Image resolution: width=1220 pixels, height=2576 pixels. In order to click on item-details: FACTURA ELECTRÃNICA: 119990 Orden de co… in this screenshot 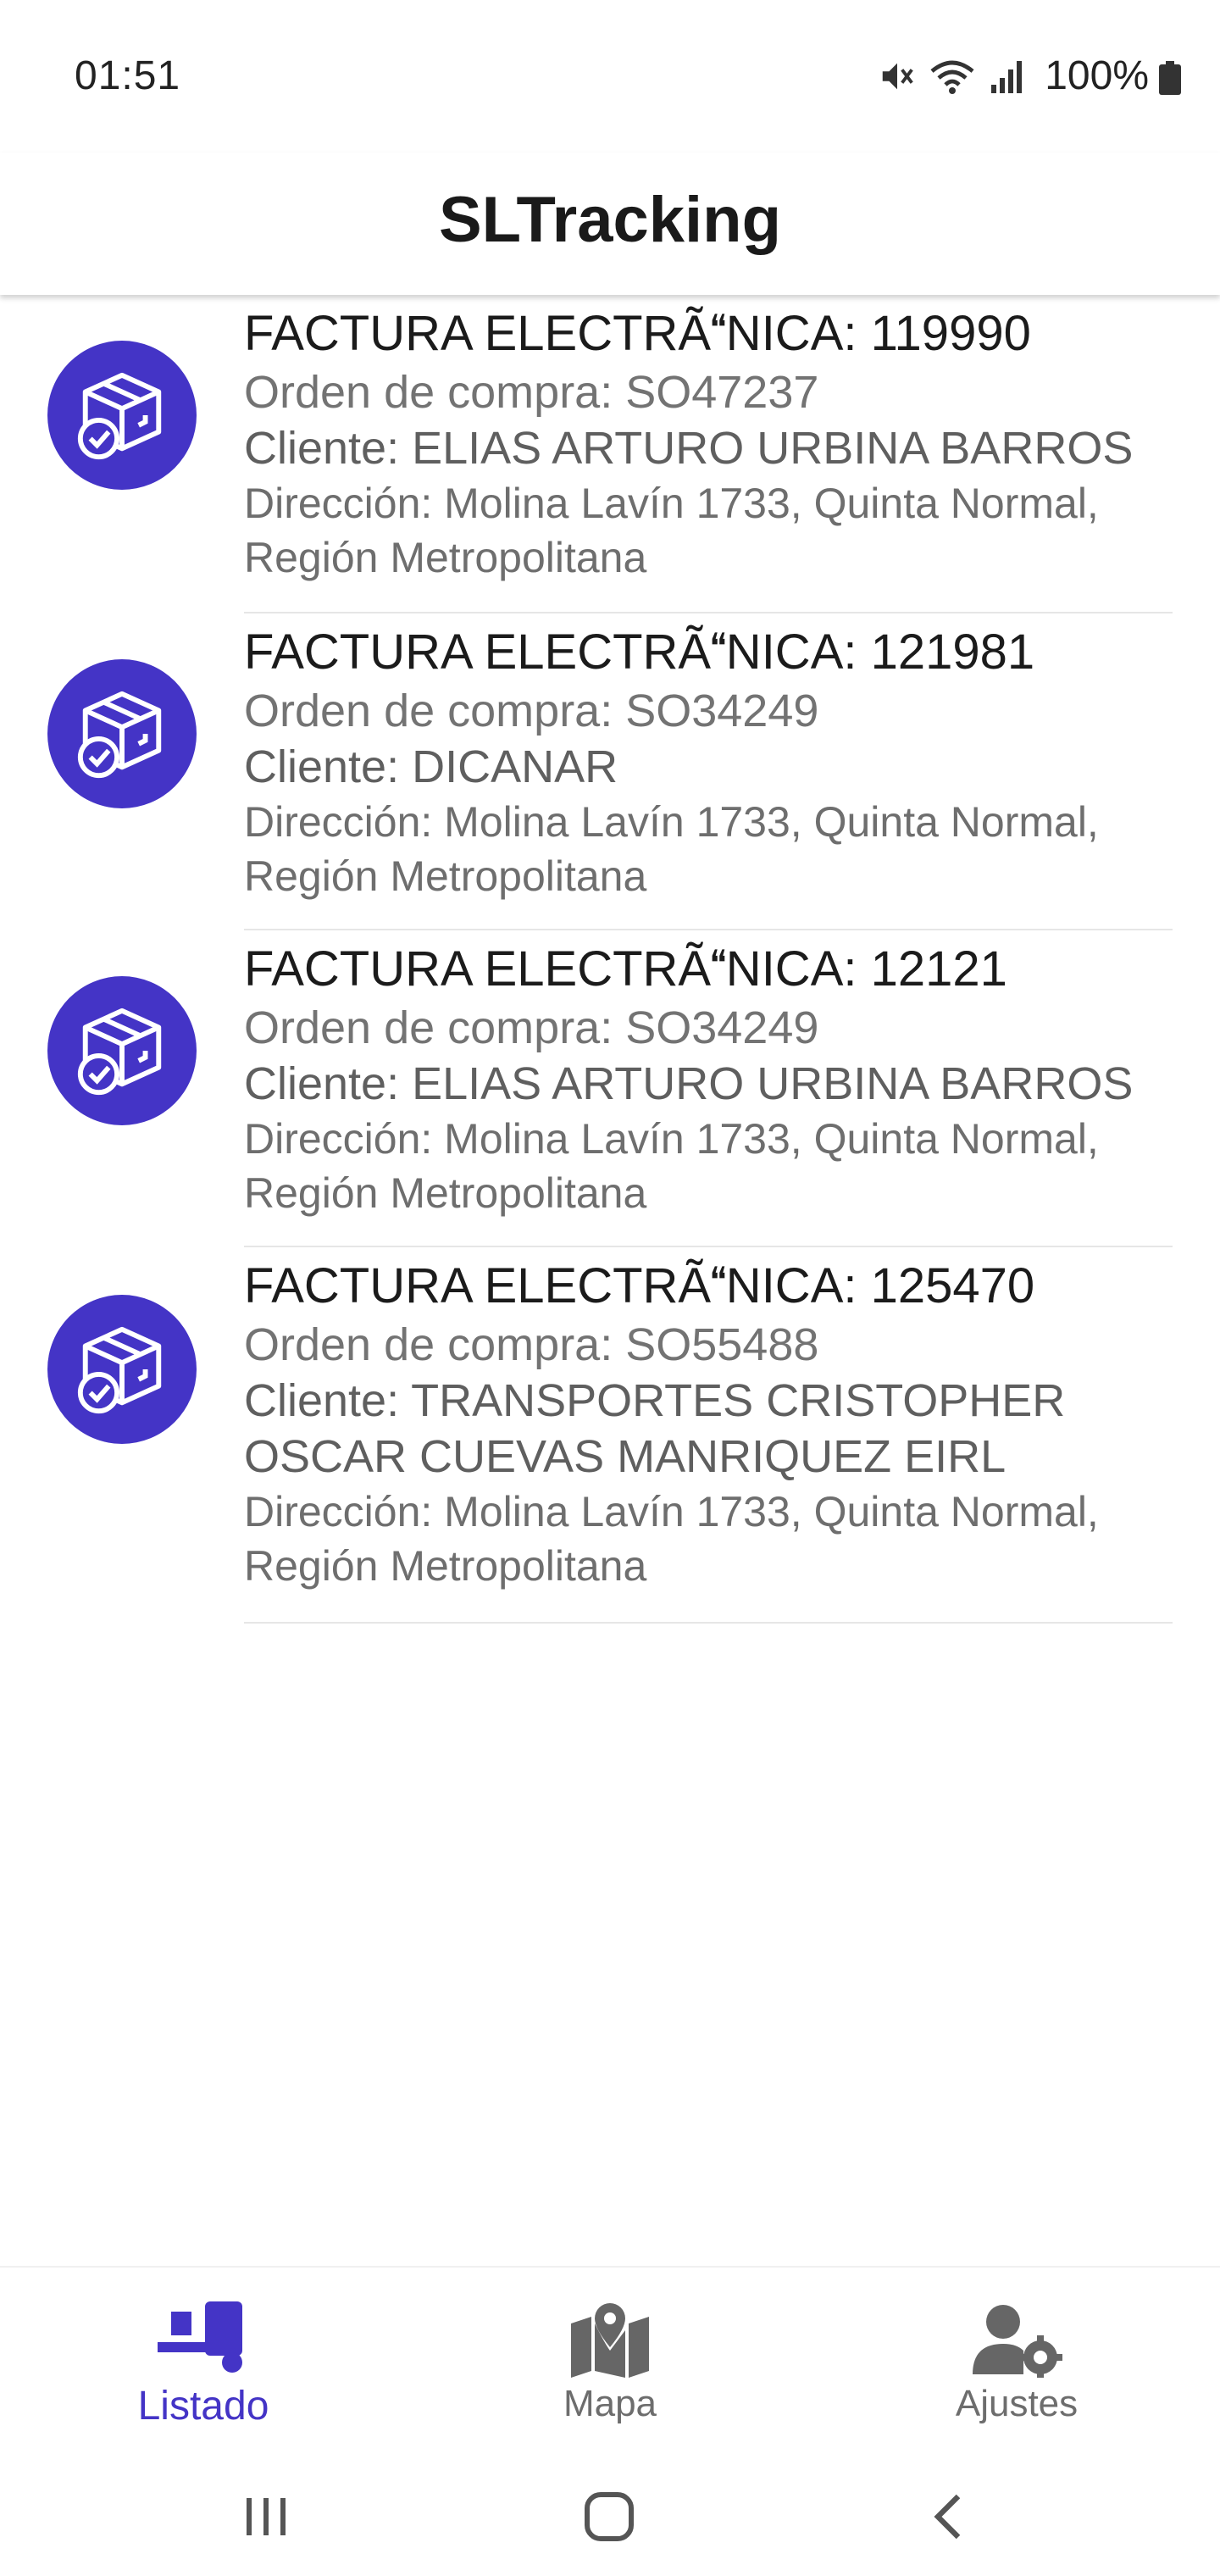, I will do `click(708, 454)`.